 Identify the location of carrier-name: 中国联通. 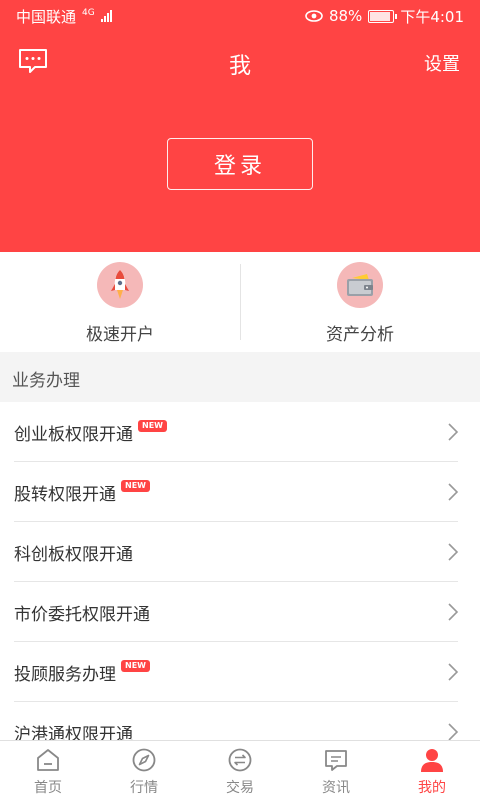
(46, 16).